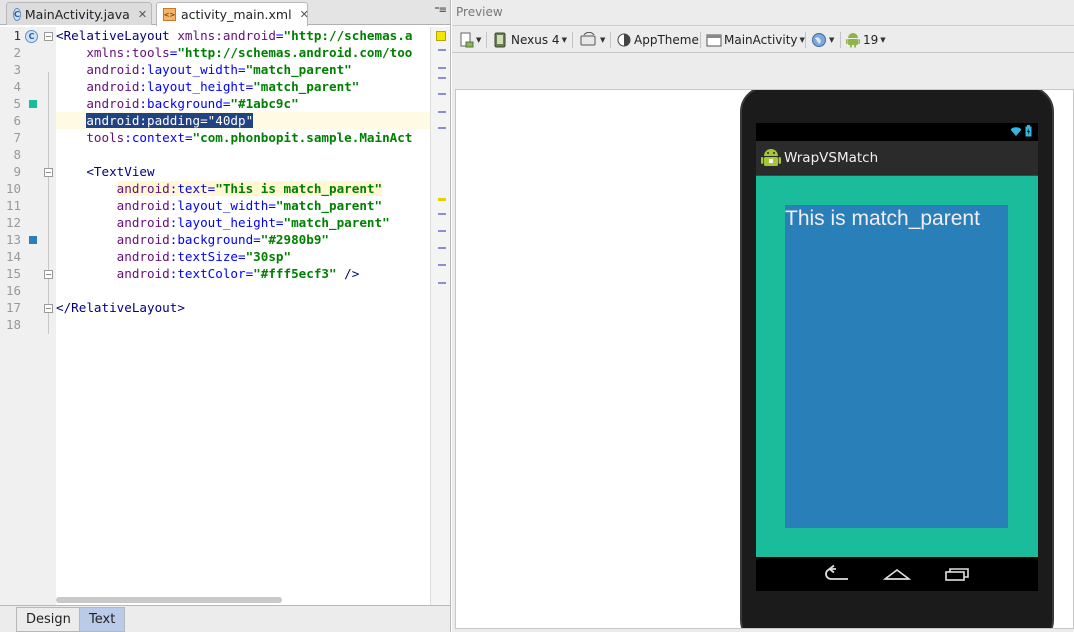 The width and height of the screenshot is (1074, 632). Describe the element at coordinates (188, 188) in the screenshot. I see `attribute: :text` at that location.